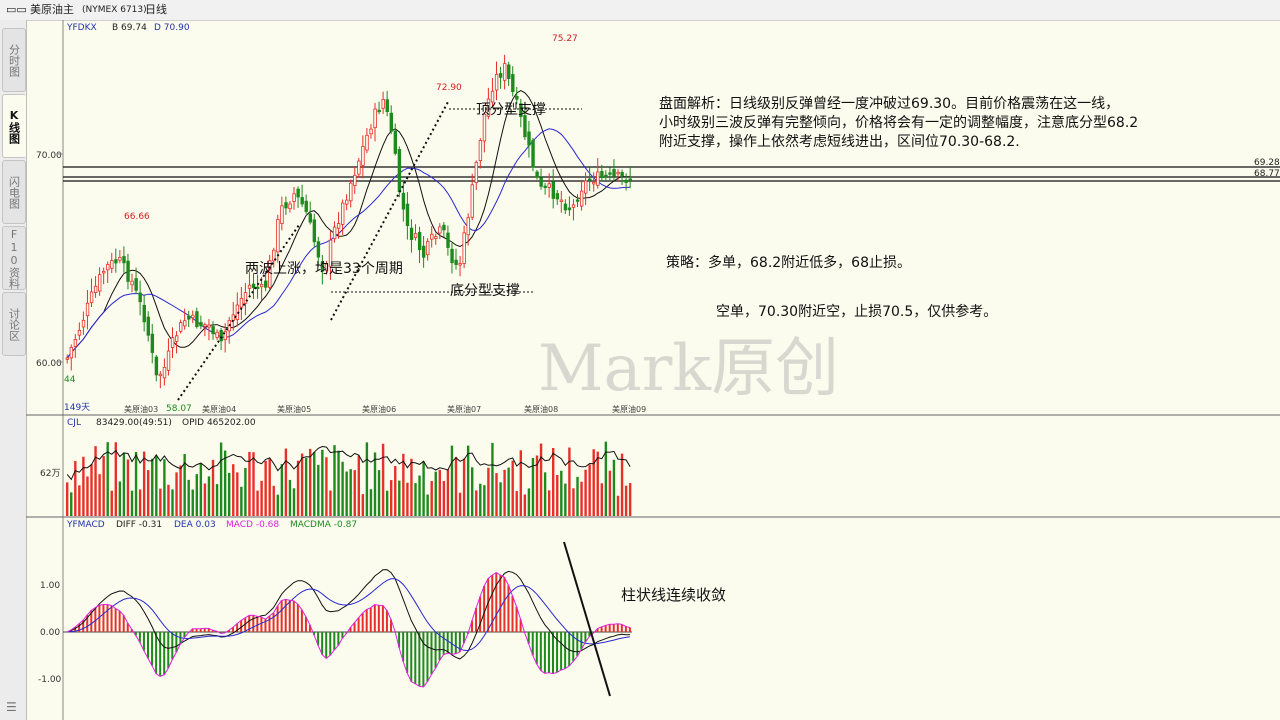  Describe the element at coordinates (139, 525) in the screenshot. I see `diff-value: DIFF -0.31` at that location.